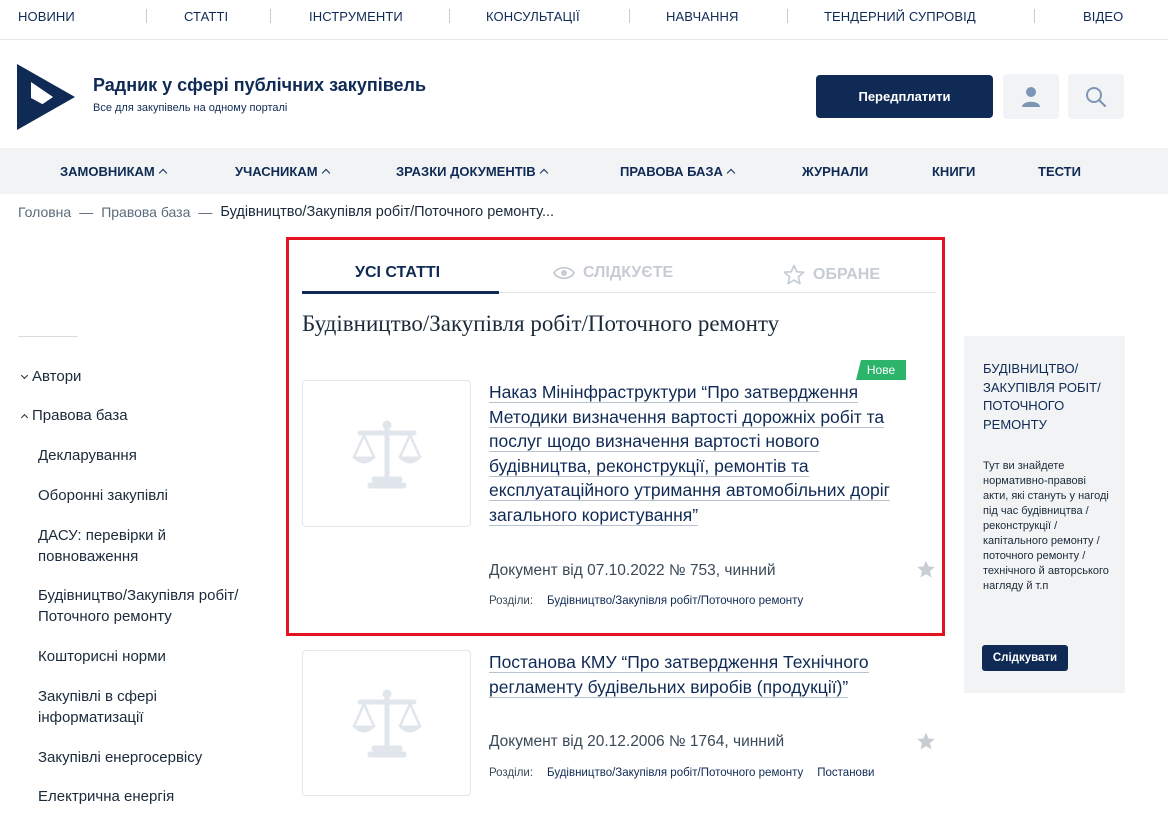 The image size is (1168, 814). What do you see at coordinates (900, 16) in the screenshot?
I see `topnav-tender-support: ТЕНДЕРНИЙ СУПРОВІД` at bounding box center [900, 16].